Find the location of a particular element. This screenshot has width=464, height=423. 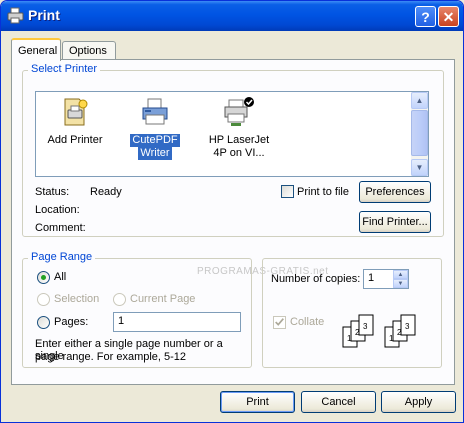

current-page-label: Current Page is located at coordinates (162, 299).